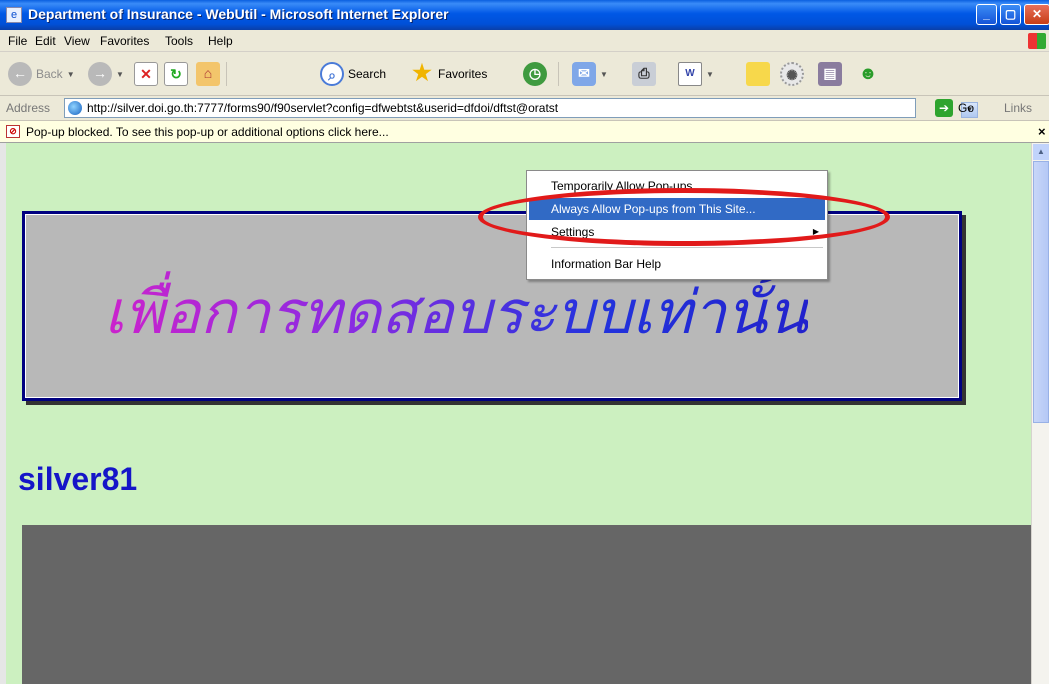 Image resolution: width=1049 pixels, height=684 pixels. Describe the element at coordinates (367, 74) in the screenshot. I see `search-label: Search` at that location.